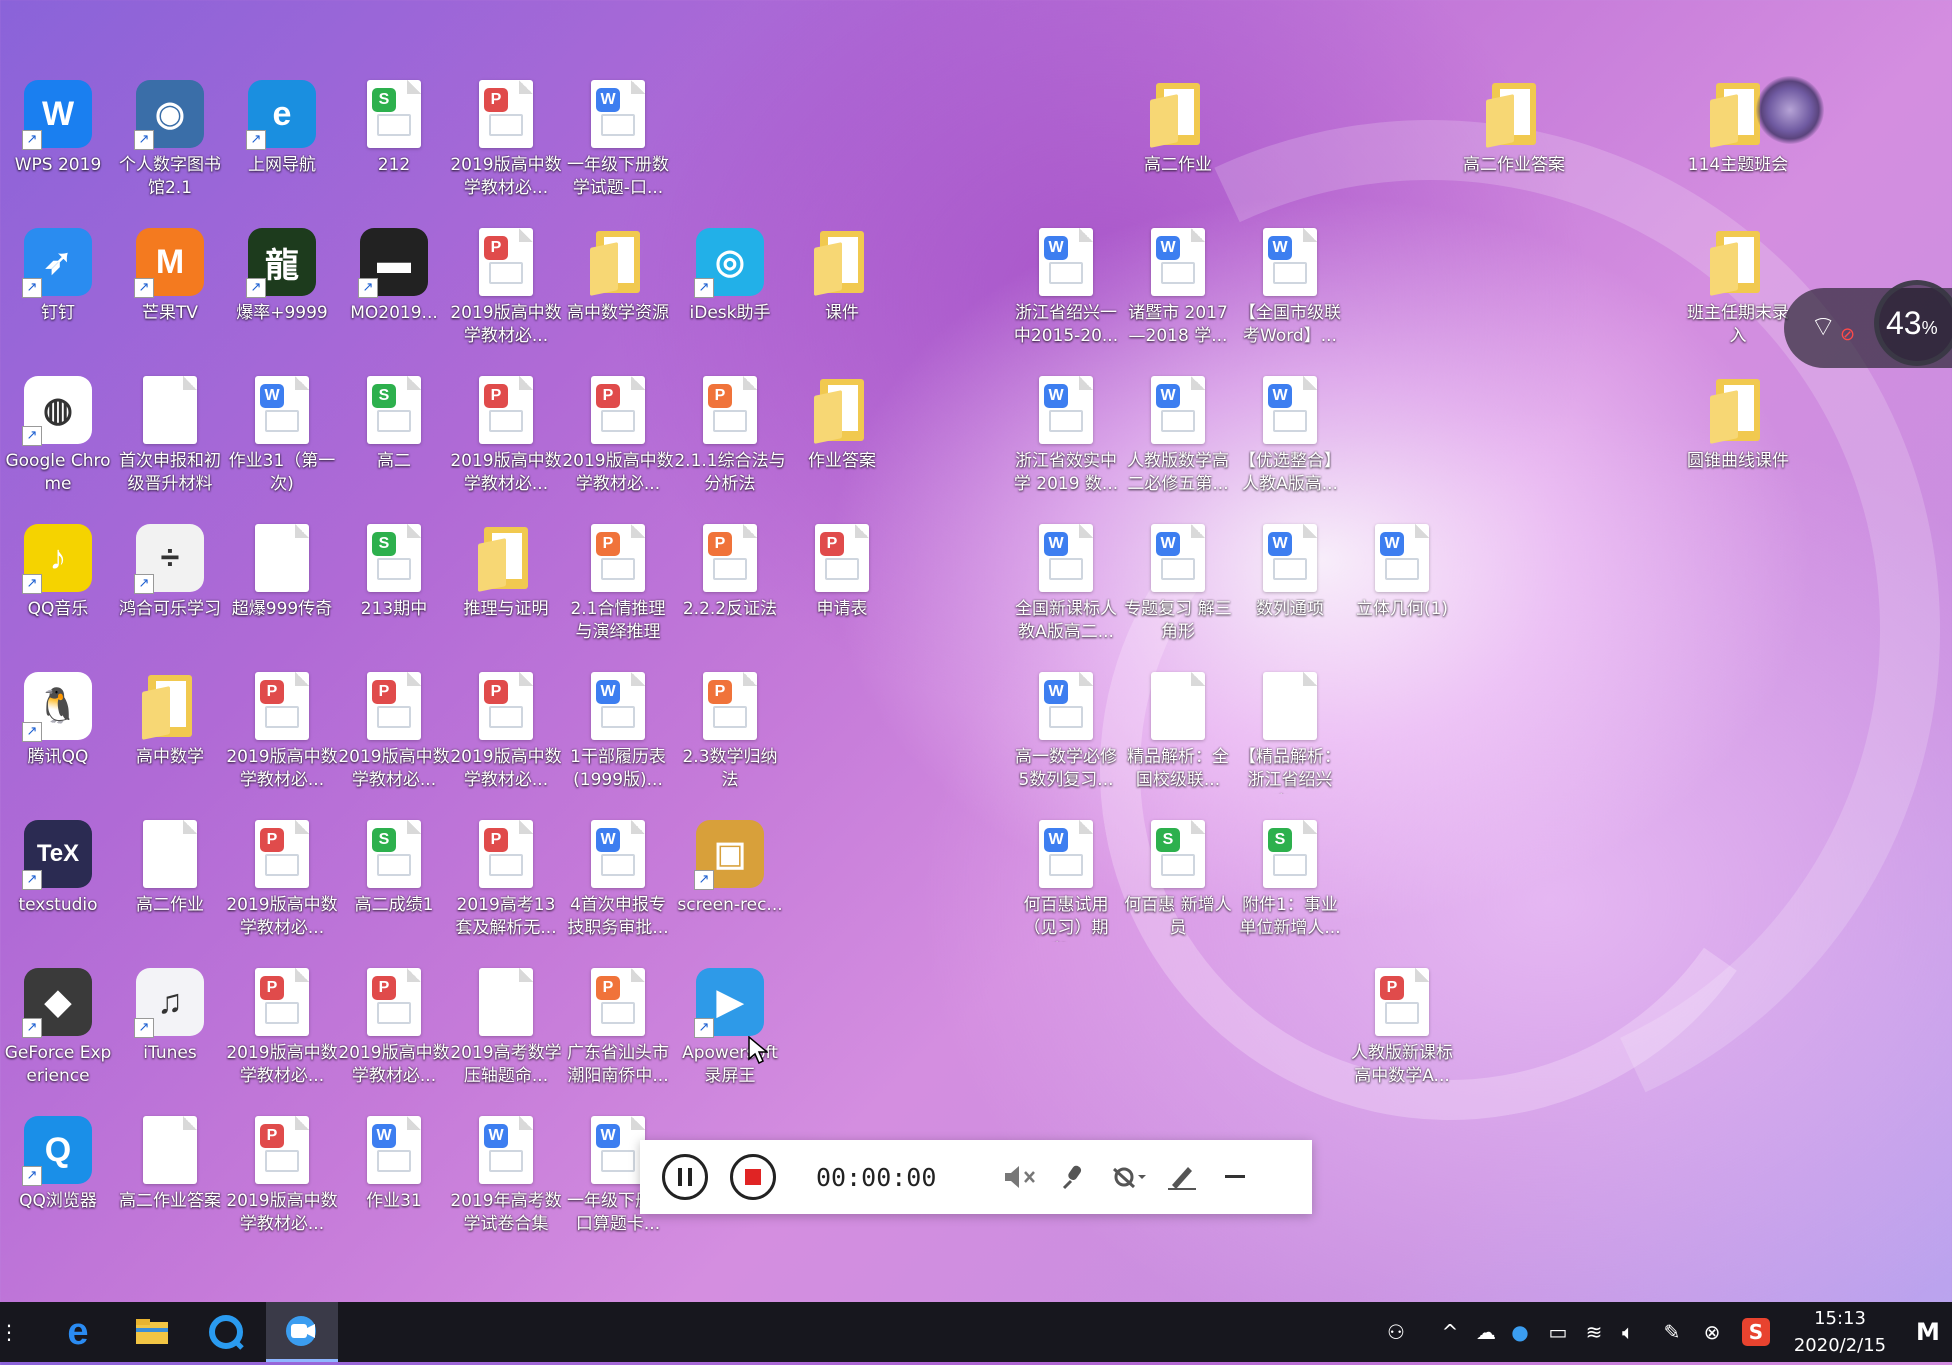 The width and height of the screenshot is (1952, 1365). I want to click on desktop-icon: 作业答案, so click(842, 446).